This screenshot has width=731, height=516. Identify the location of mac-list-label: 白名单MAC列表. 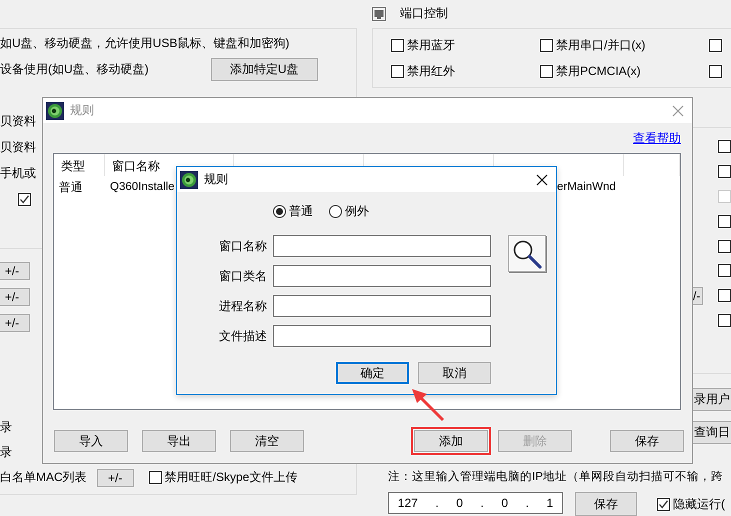
(43, 477).